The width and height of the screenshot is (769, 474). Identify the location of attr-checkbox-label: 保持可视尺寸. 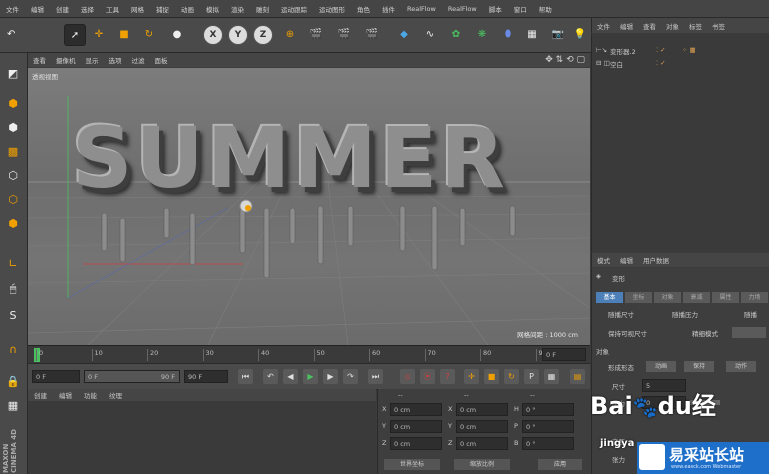
(627, 333).